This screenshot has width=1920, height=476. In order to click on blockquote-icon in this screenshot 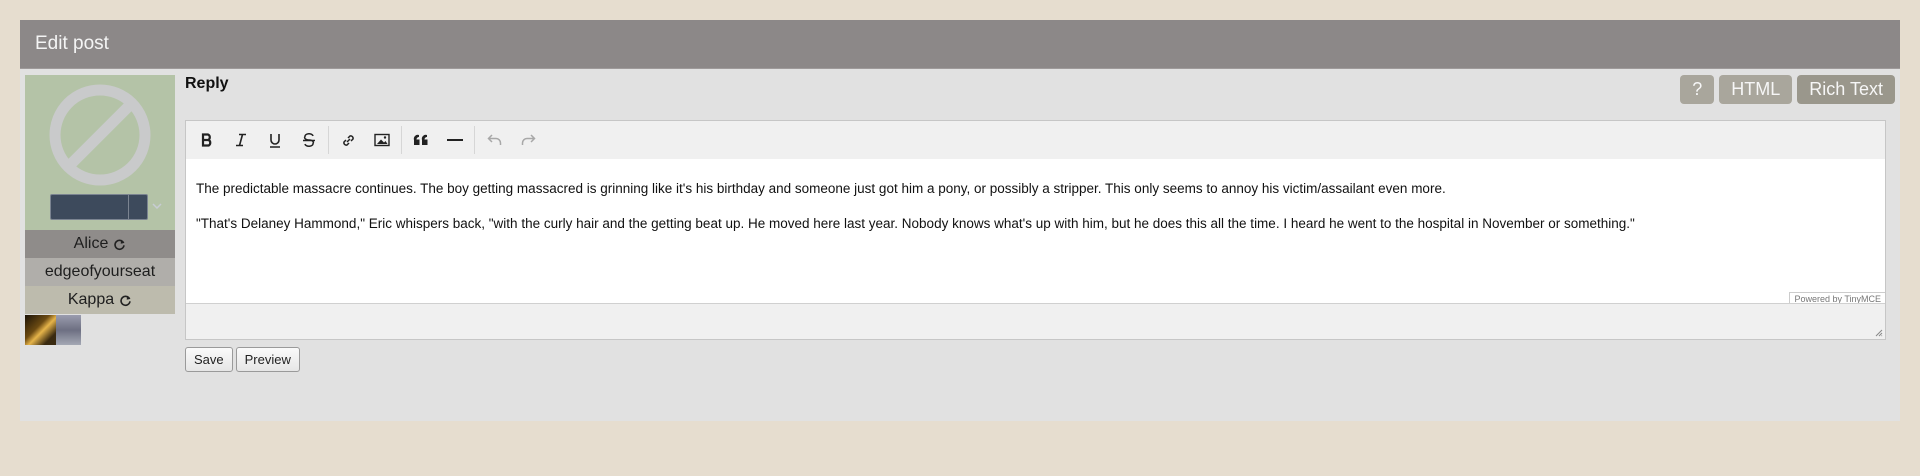, I will do `click(421, 140)`.